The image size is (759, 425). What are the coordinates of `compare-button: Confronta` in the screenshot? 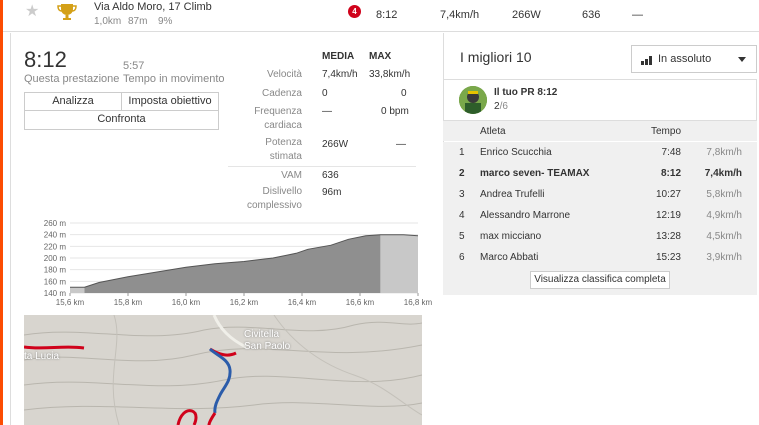 It's located at (121, 120).